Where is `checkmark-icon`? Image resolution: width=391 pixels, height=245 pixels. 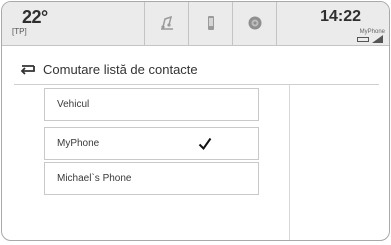 checkmark-icon is located at coordinates (205, 144).